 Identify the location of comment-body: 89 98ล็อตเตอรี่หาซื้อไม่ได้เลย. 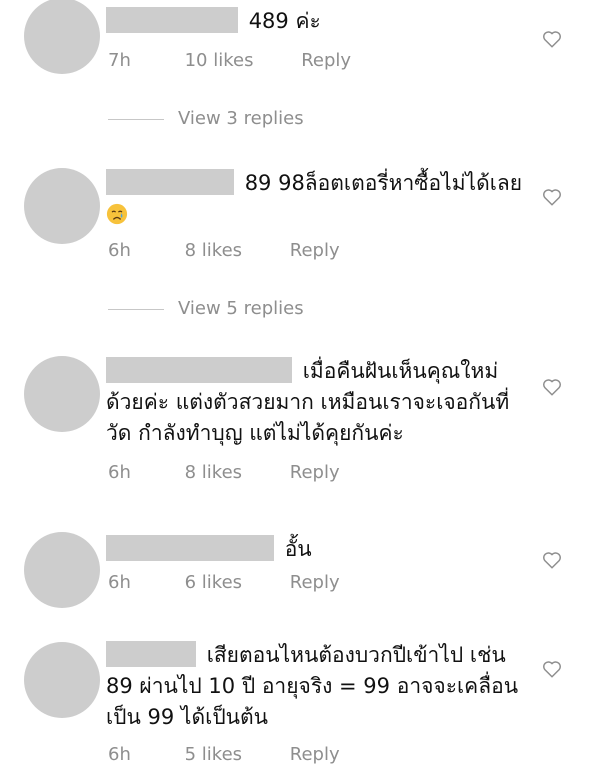
(316, 199).